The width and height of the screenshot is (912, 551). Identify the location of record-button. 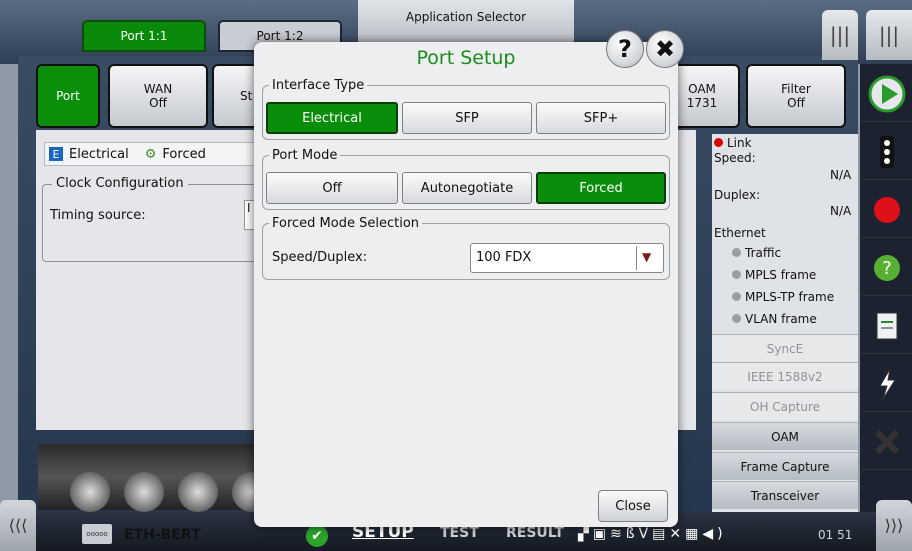
(887, 210).